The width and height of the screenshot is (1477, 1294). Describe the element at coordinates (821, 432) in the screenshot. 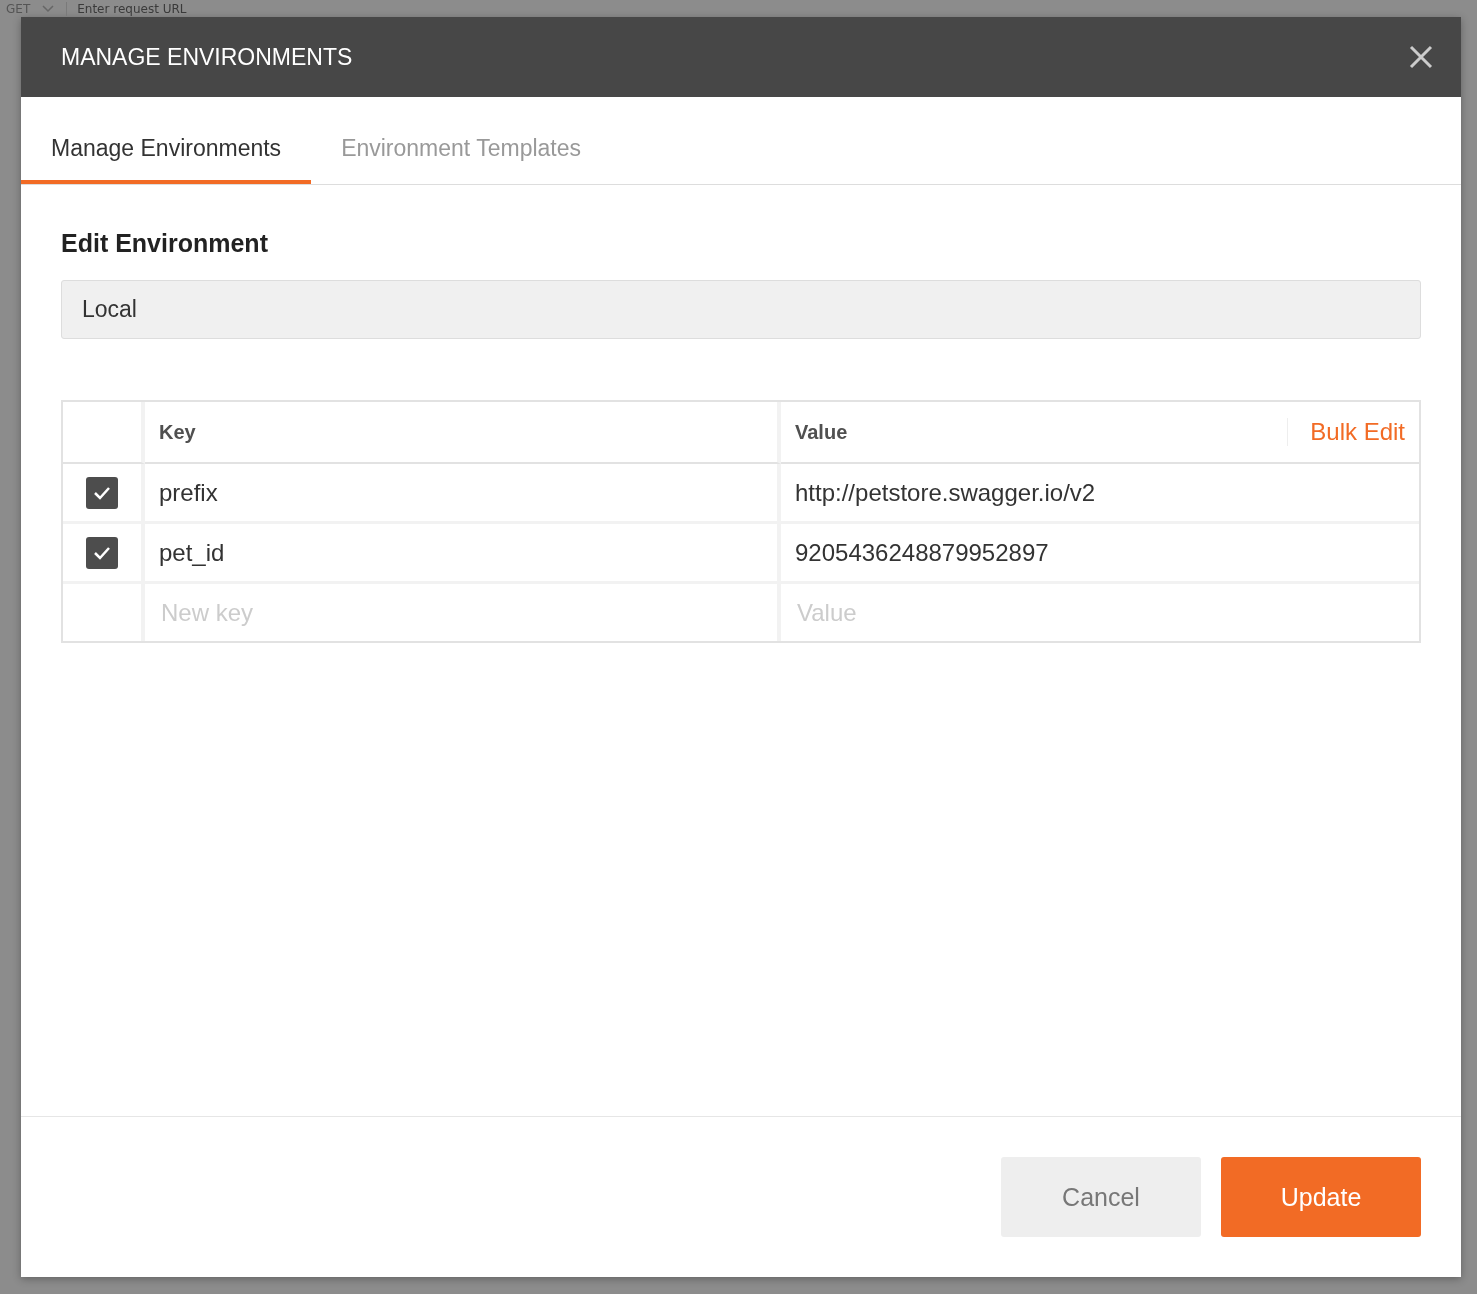

I see `column-header: Value` at that location.